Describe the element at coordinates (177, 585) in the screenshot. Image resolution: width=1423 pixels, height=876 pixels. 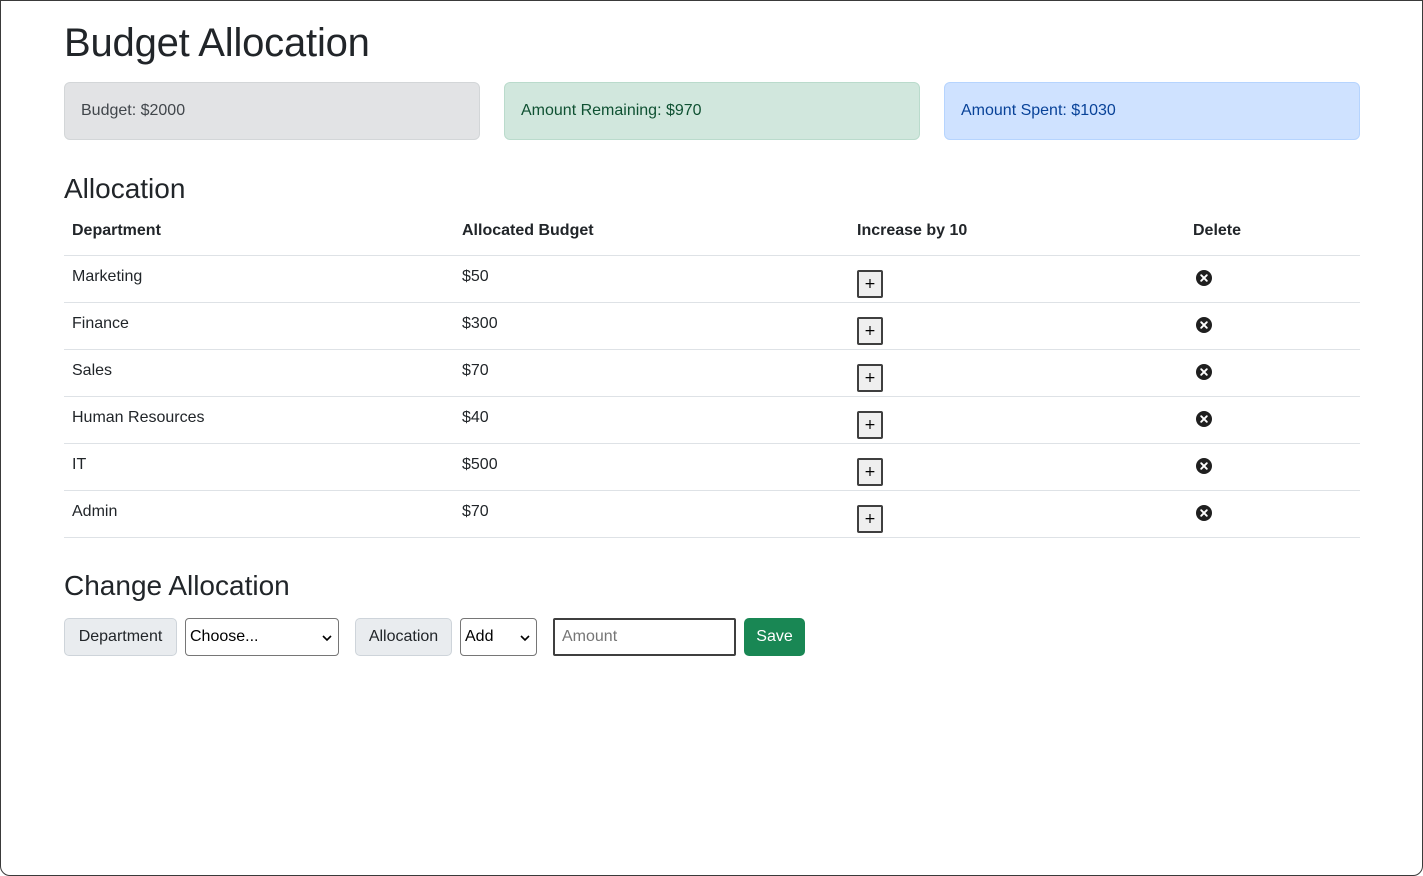
I see `change-allocation-heading: Change Allocation` at that location.